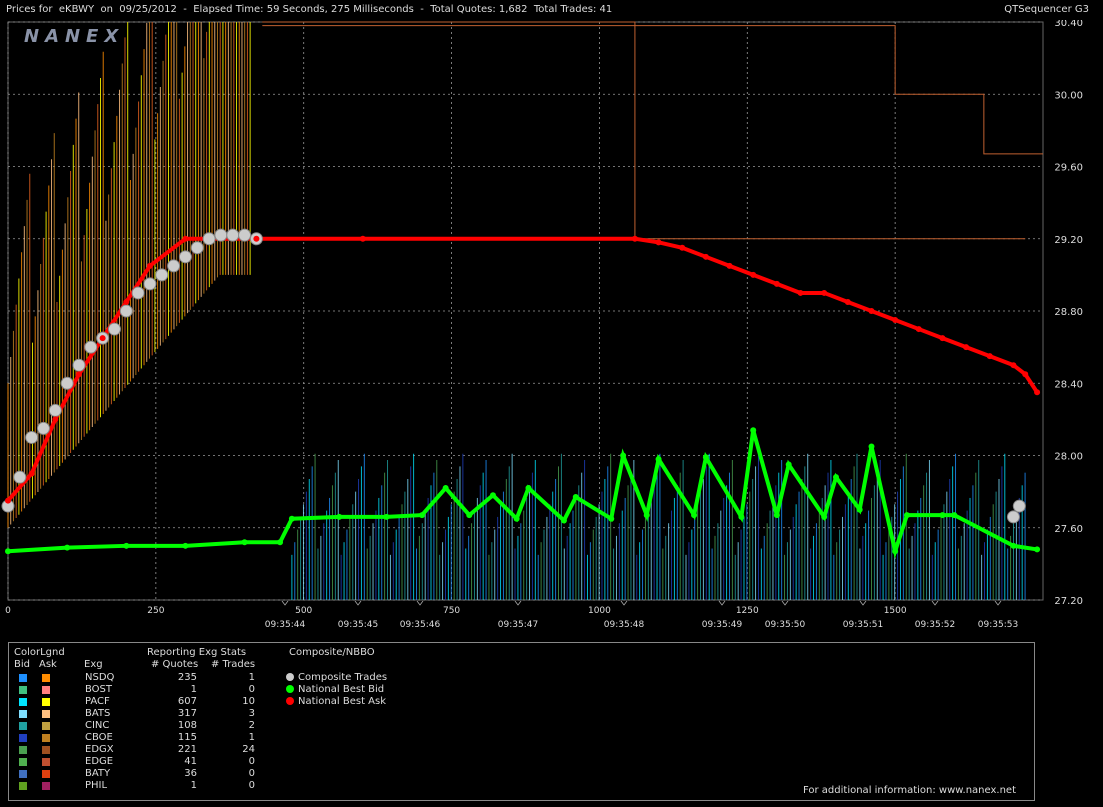 The image size is (1103, 807). Describe the element at coordinates (190, 773) in the screenshot. I see `quote-count: 36` at that location.